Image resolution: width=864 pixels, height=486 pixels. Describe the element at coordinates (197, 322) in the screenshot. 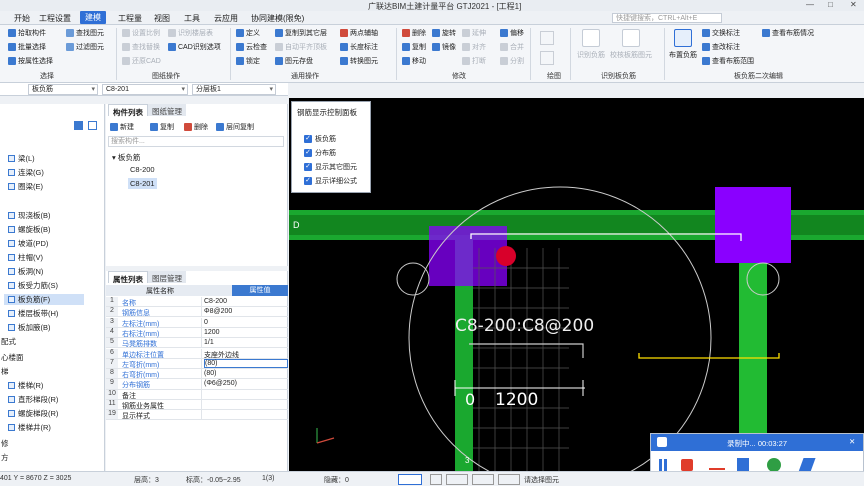

I see `property-row: 3 左标注(mm) 0` at that location.